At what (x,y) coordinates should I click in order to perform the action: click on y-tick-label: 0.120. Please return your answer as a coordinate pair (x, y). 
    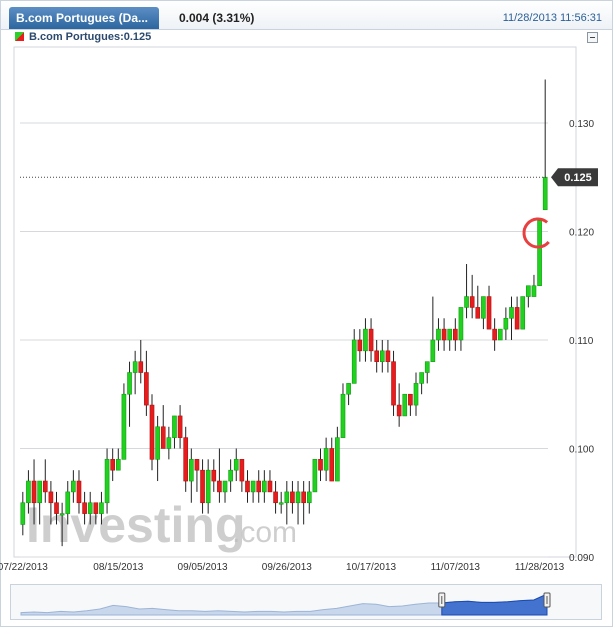
    Looking at the image, I should click on (581, 232).